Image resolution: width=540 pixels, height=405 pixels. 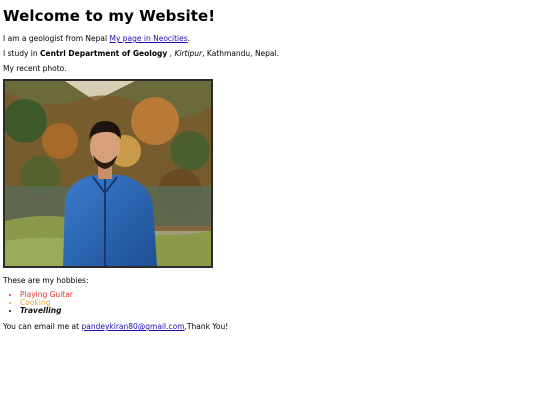 What do you see at coordinates (188, 53) in the screenshot?
I see `place-name: Kirtipur` at bounding box center [188, 53].